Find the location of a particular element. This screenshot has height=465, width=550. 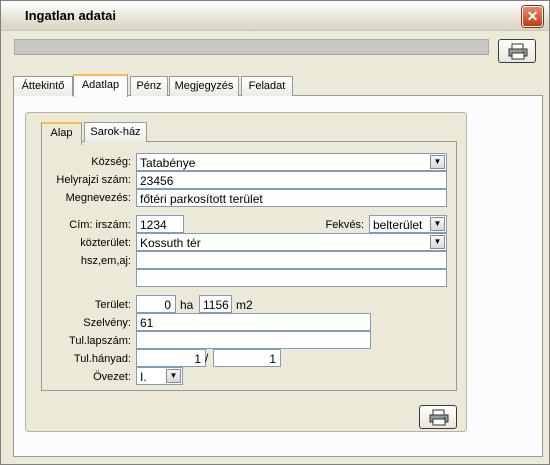

terulet-m2-field: 1156 is located at coordinates (215, 304).